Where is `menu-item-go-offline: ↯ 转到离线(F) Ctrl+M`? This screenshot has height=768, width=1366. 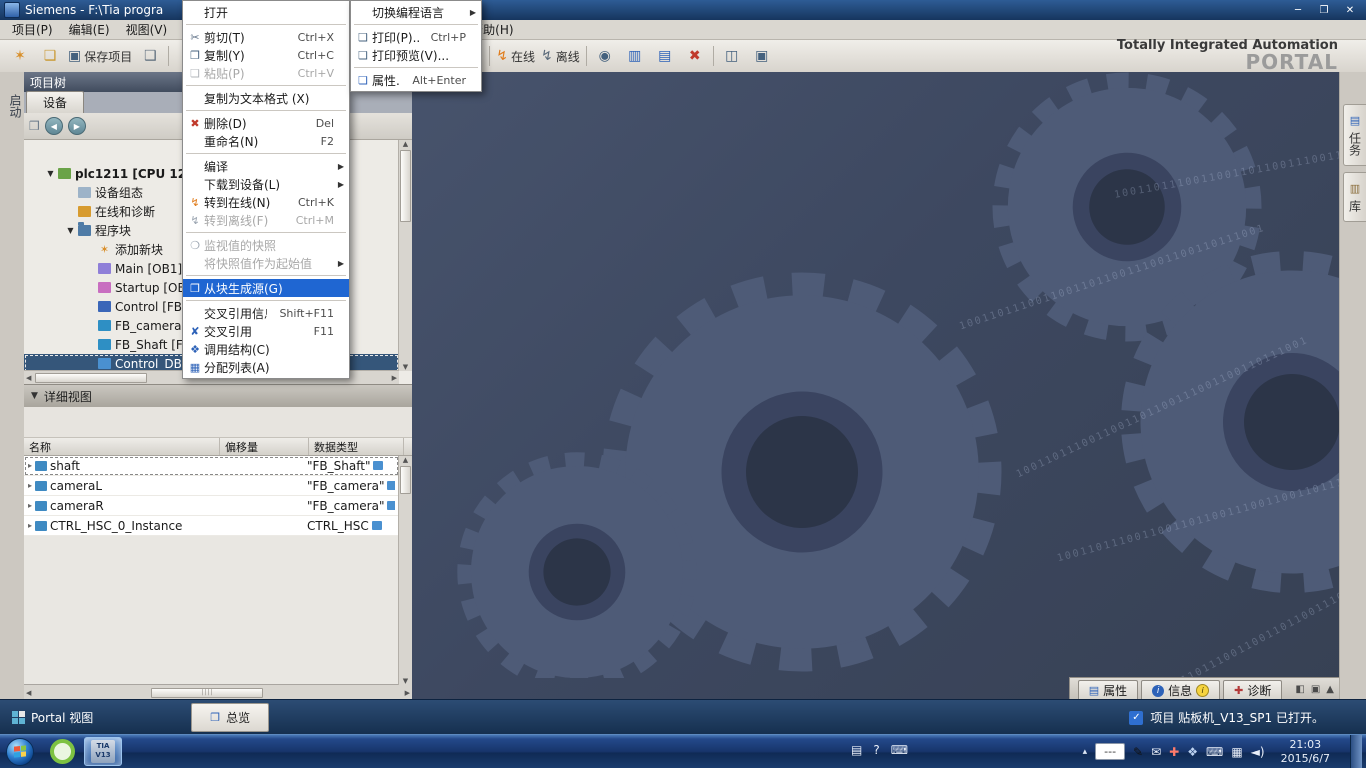
menu-item-go-offline: ↯ 转到离线(F) Ctrl+M is located at coordinates (266, 220).